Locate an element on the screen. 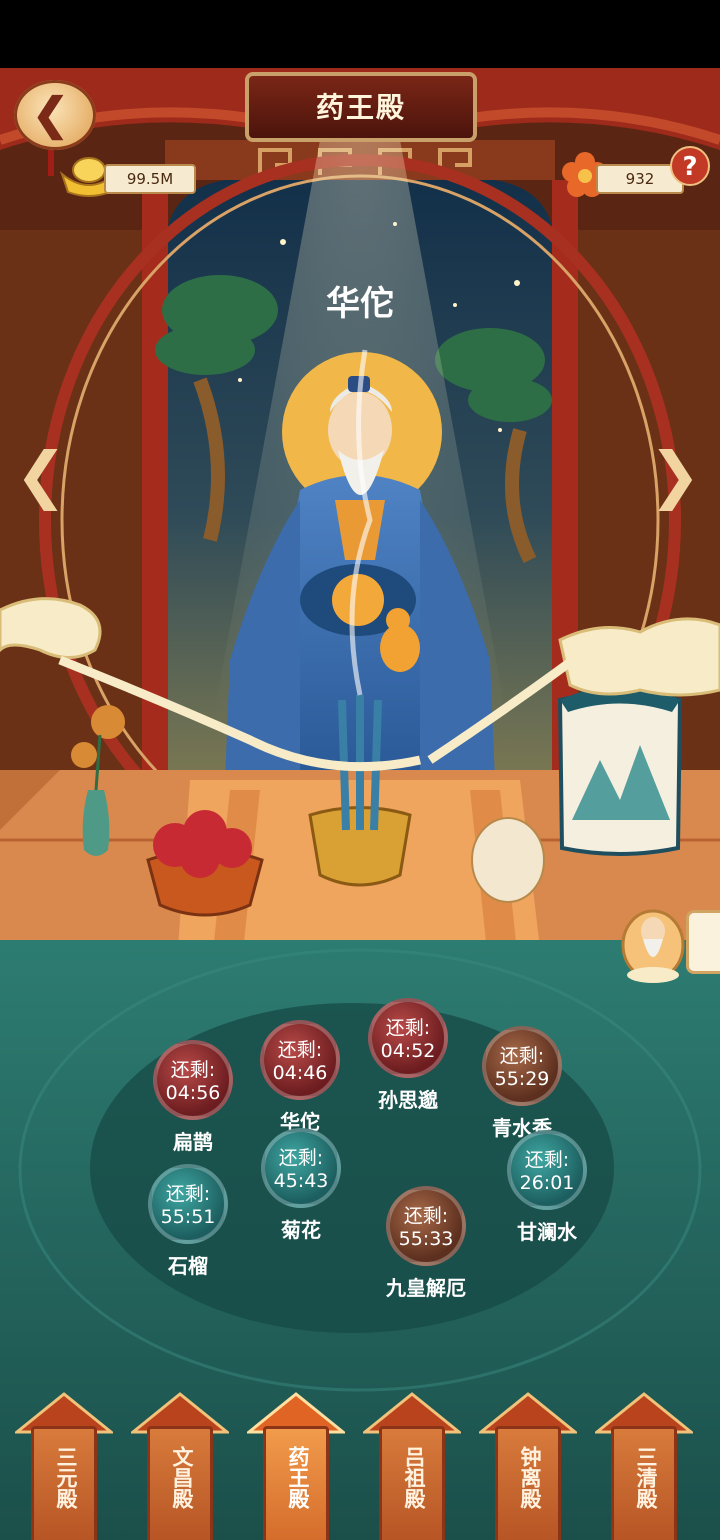  hall-tab-yaowang: 药王殿 is located at coordinates (296, 1466).